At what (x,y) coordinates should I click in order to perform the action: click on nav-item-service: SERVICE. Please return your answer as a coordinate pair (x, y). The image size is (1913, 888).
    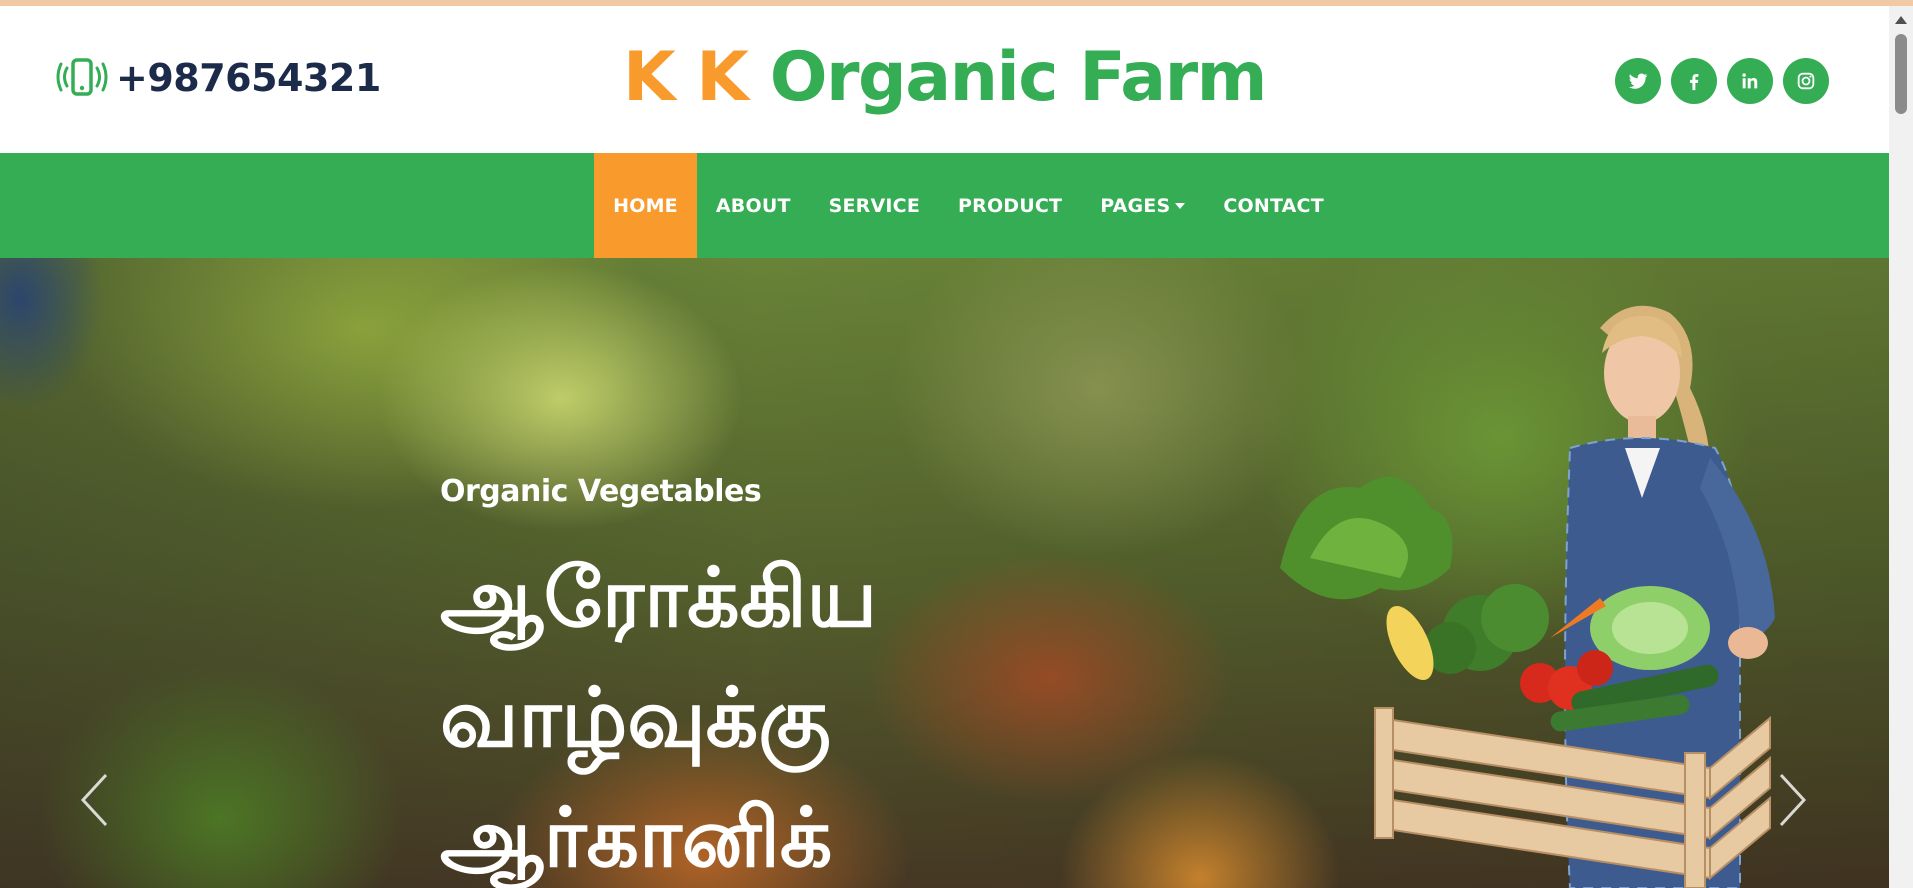
    Looking at the image, I should click on (874, 205).